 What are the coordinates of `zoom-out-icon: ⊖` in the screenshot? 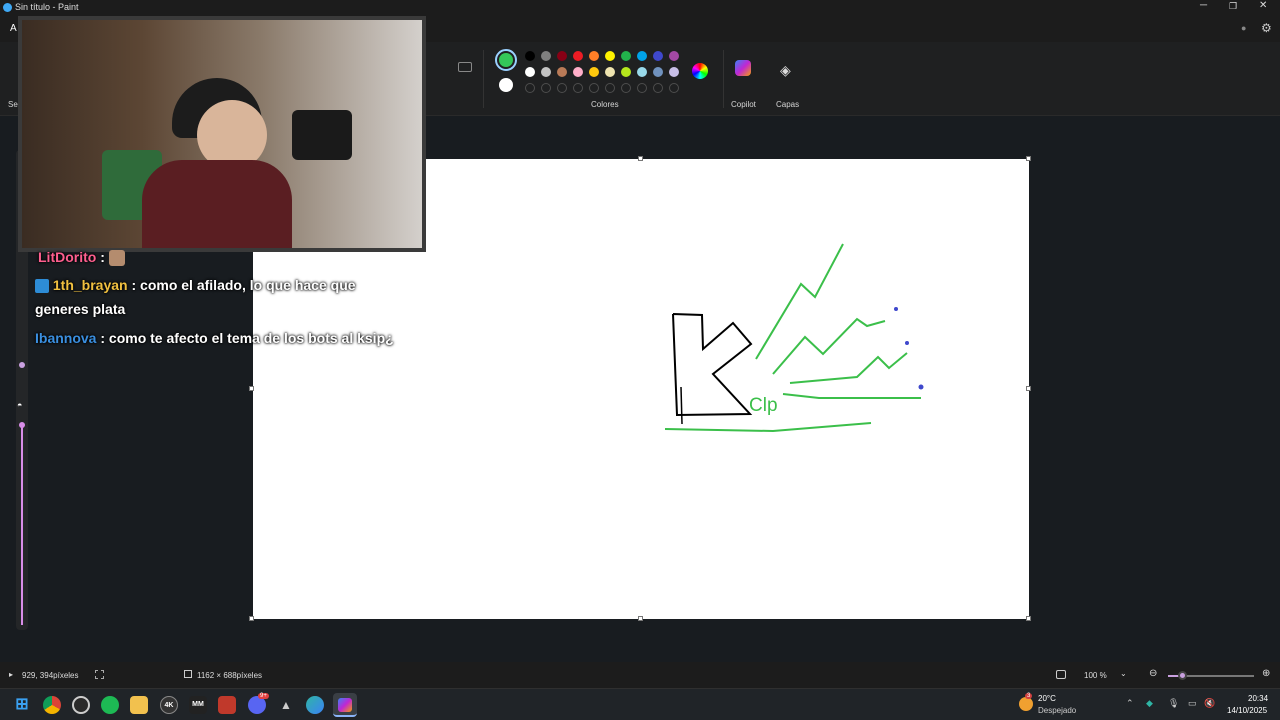 It's located at (1153, 673).